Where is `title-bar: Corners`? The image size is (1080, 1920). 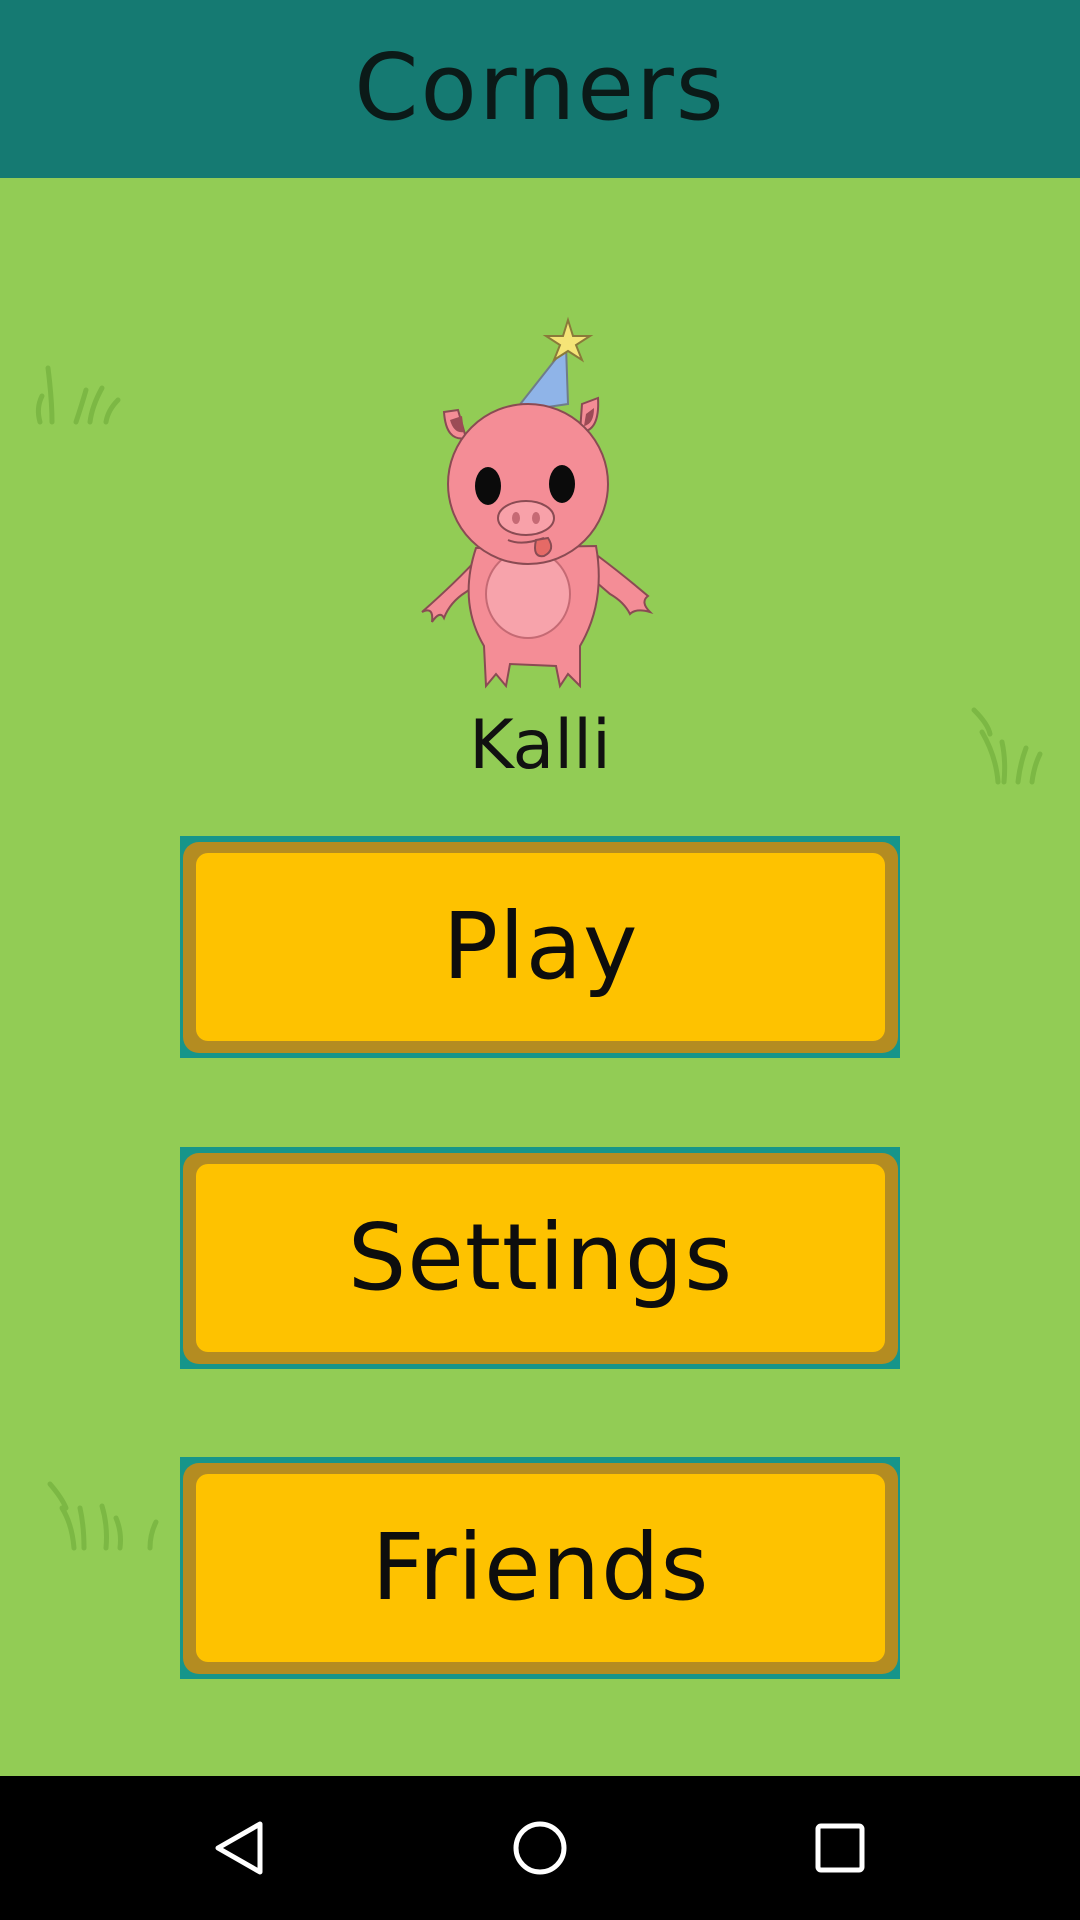
title-bar: Corners is located at coordinates (540, 89).